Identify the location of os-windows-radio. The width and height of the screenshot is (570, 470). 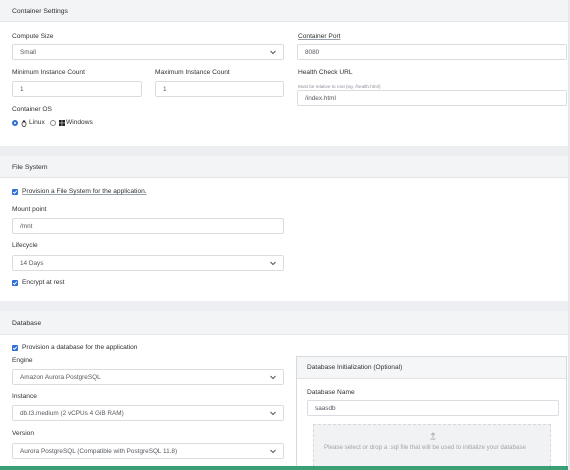
(53, 123).